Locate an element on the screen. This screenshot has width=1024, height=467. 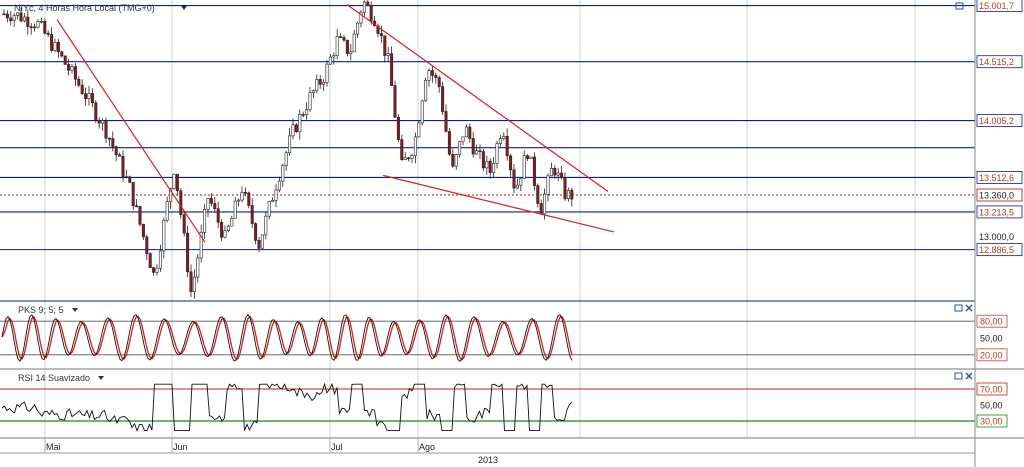
price-tick-label: 13.000,0 is located at coordinates (996, 237).